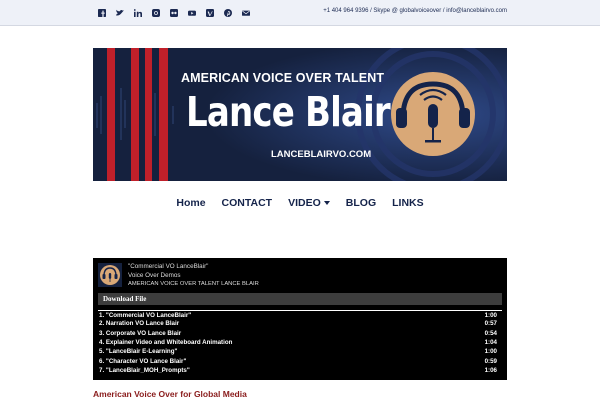 The image size is (600, 400). What do you see at coordinates (145, 315) in the screenshot?
I see `track-label: 1. "Commercial VO LanceBlair"` at bounding box center [145, 315].